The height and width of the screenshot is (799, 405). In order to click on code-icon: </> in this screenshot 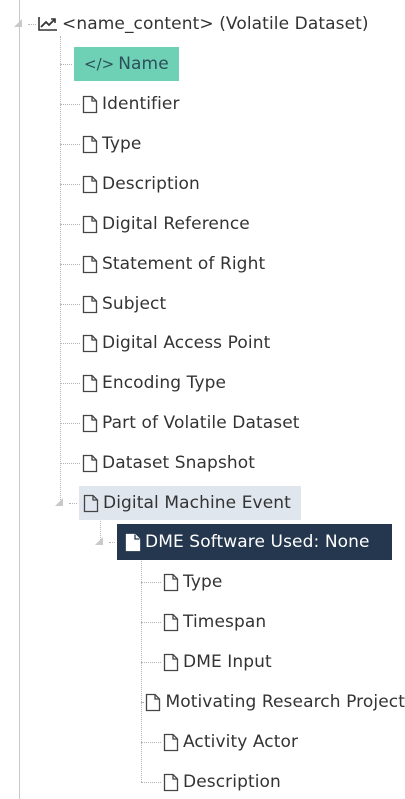, I will do `click(99, 64)`.